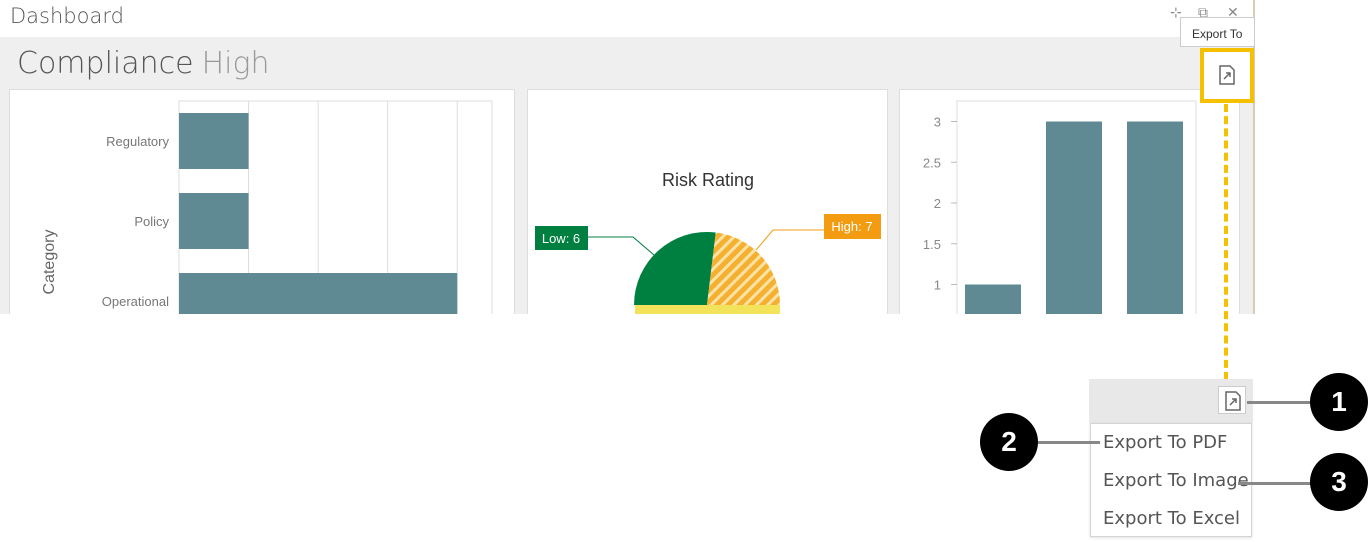 Image resolution: width=1369 pixels, height=542 pixels. I want to click on y-tick-label: 2, so click(937, 203).